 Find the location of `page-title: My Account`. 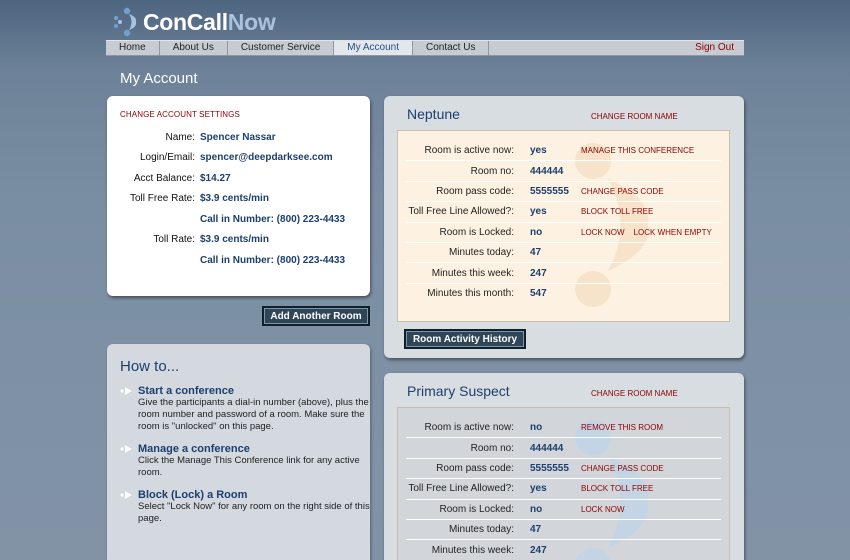

page-title: My Account is located at coordinates (159, 78).